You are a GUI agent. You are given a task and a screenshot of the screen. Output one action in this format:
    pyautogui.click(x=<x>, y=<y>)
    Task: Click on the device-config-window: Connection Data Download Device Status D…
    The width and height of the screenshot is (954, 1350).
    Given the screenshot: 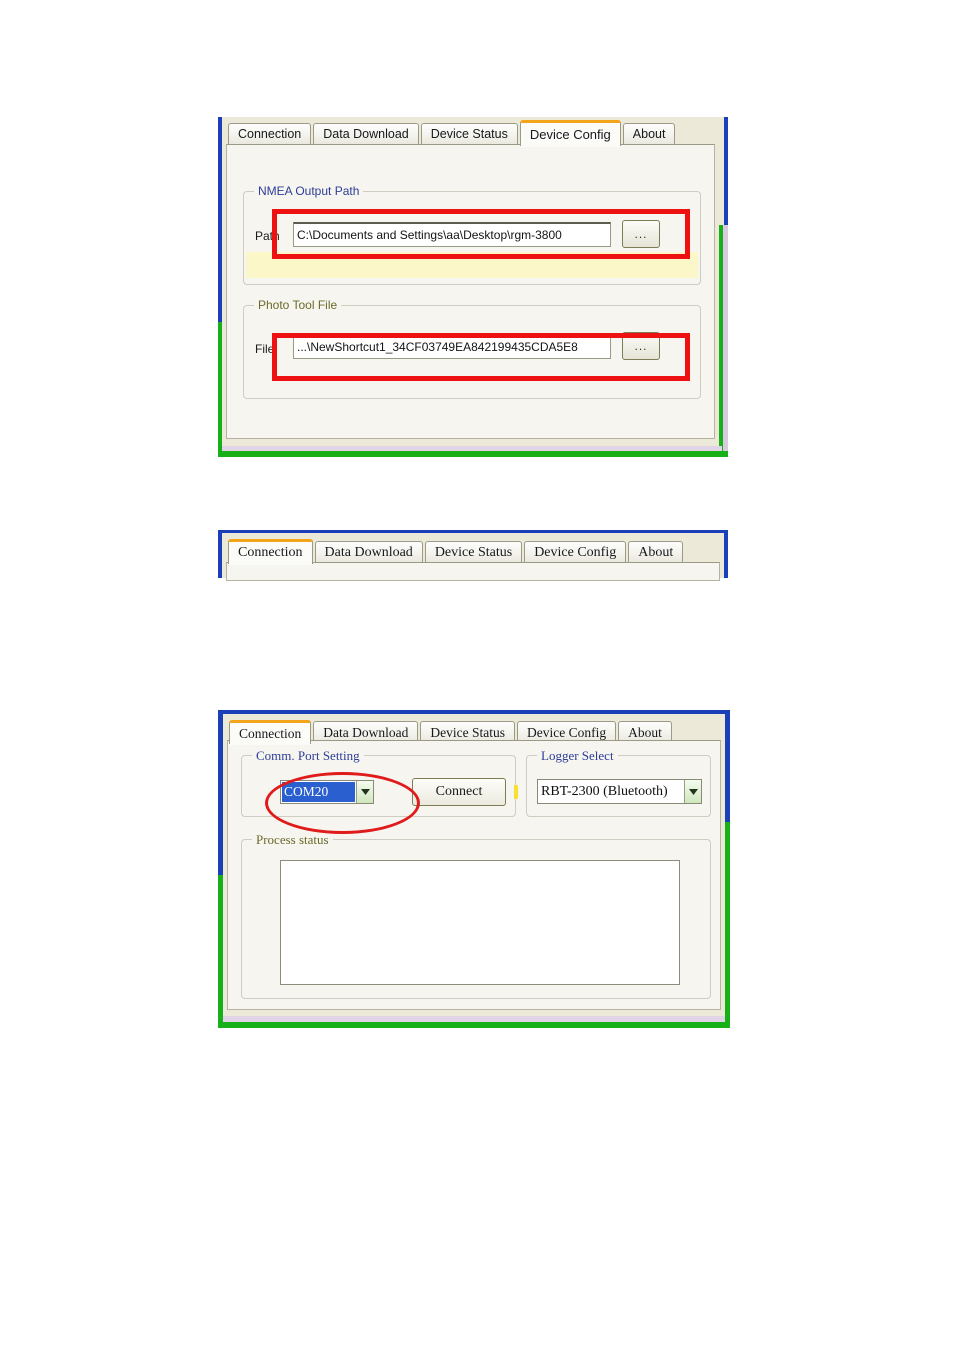 What is the action you would take?
    pyautogui.click(x=473, y=287)
    